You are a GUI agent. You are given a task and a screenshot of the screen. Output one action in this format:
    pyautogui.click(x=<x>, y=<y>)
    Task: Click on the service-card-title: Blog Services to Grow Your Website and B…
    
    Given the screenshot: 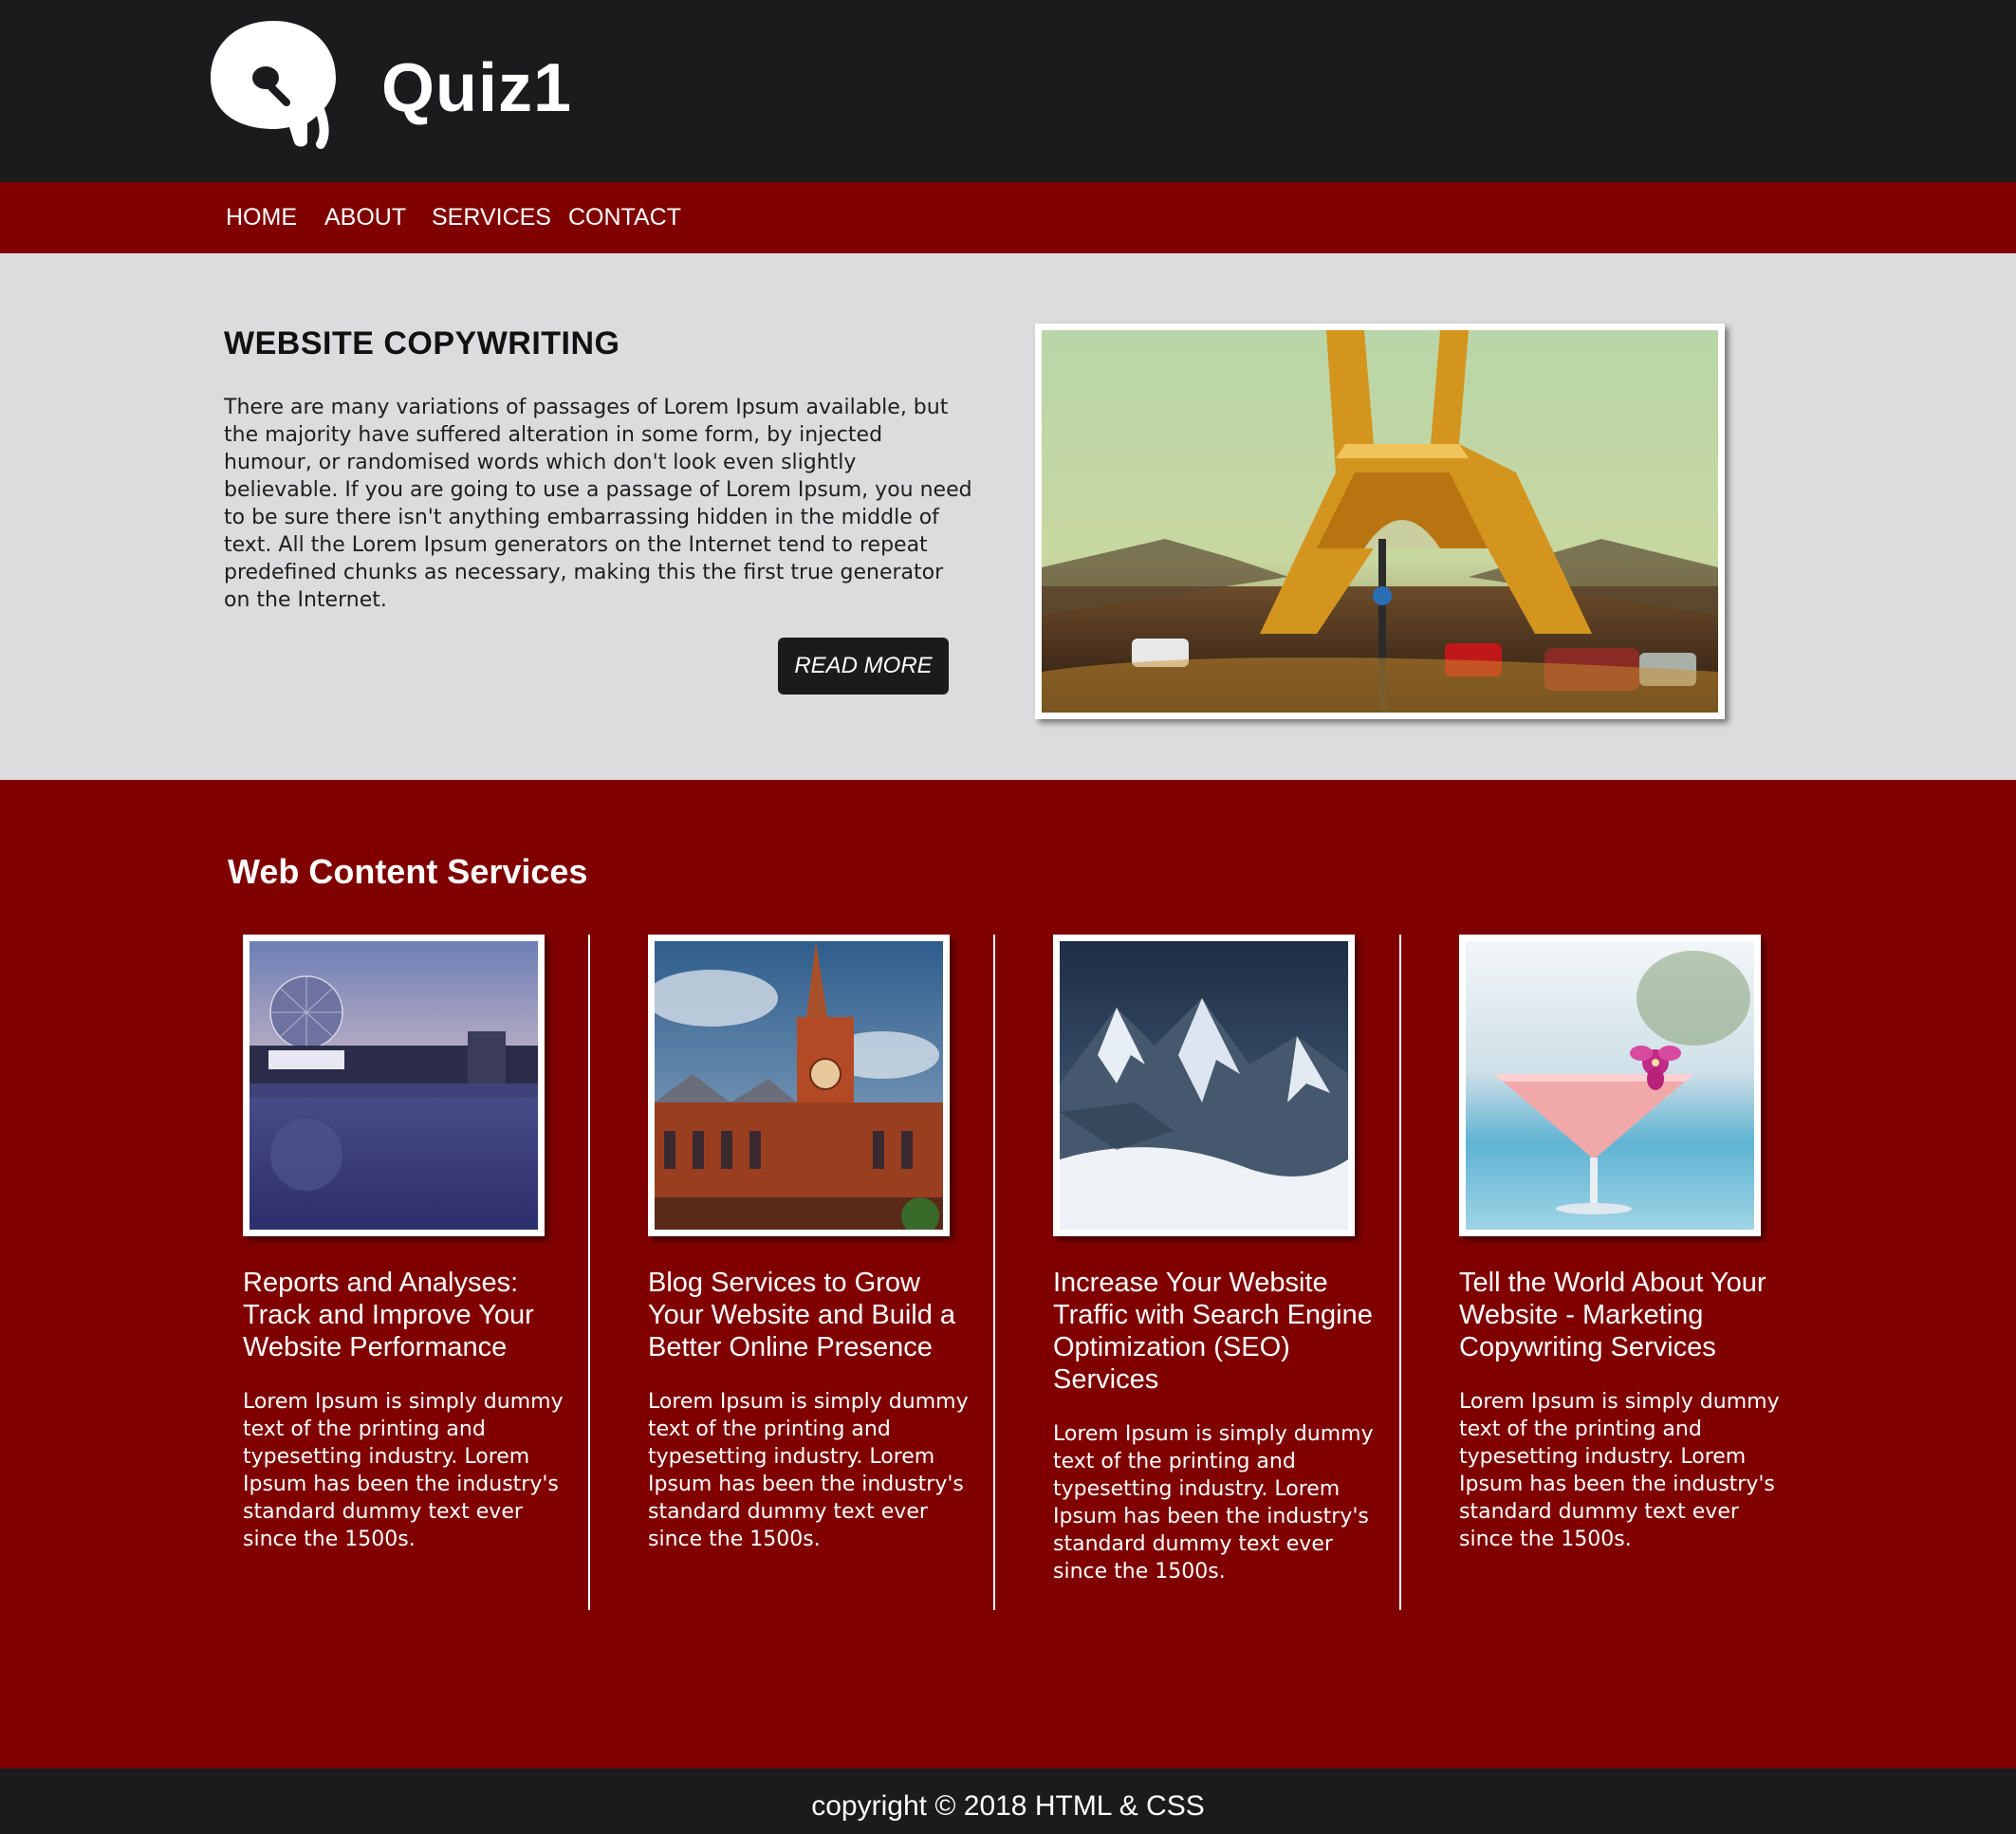 What is the action you would take?
    pyautogui.click(x=809, y=1315)
    